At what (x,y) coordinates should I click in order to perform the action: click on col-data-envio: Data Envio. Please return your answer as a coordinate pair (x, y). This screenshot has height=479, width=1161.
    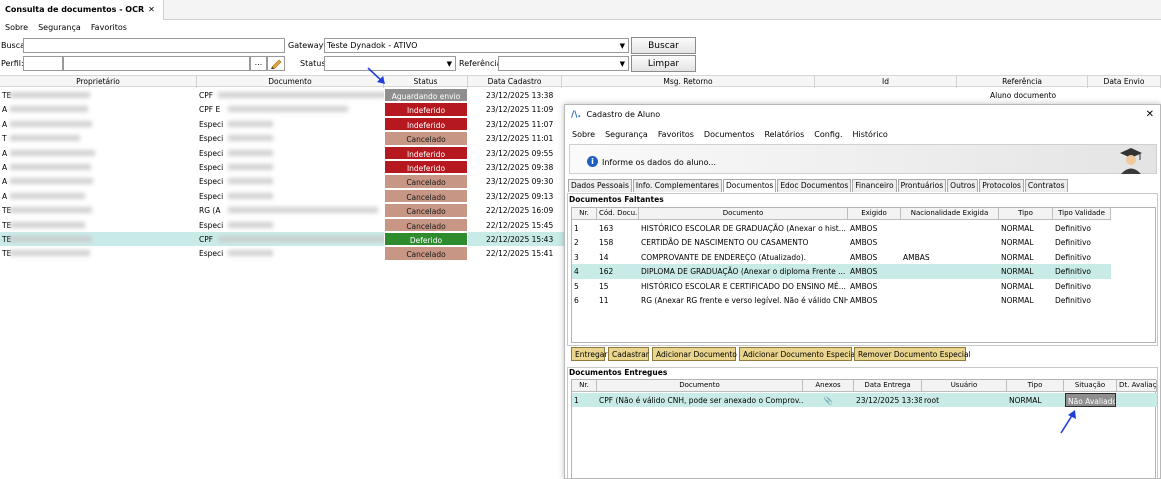
    Looking at the image, I should click on (1124, 82).